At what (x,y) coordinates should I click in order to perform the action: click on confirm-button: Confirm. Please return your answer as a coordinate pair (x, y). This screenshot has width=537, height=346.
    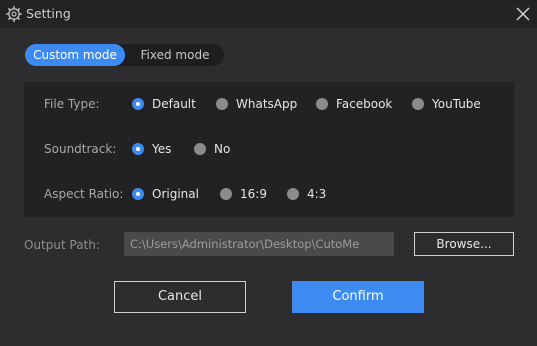
    Looking at the image, I should click on (358, 297).